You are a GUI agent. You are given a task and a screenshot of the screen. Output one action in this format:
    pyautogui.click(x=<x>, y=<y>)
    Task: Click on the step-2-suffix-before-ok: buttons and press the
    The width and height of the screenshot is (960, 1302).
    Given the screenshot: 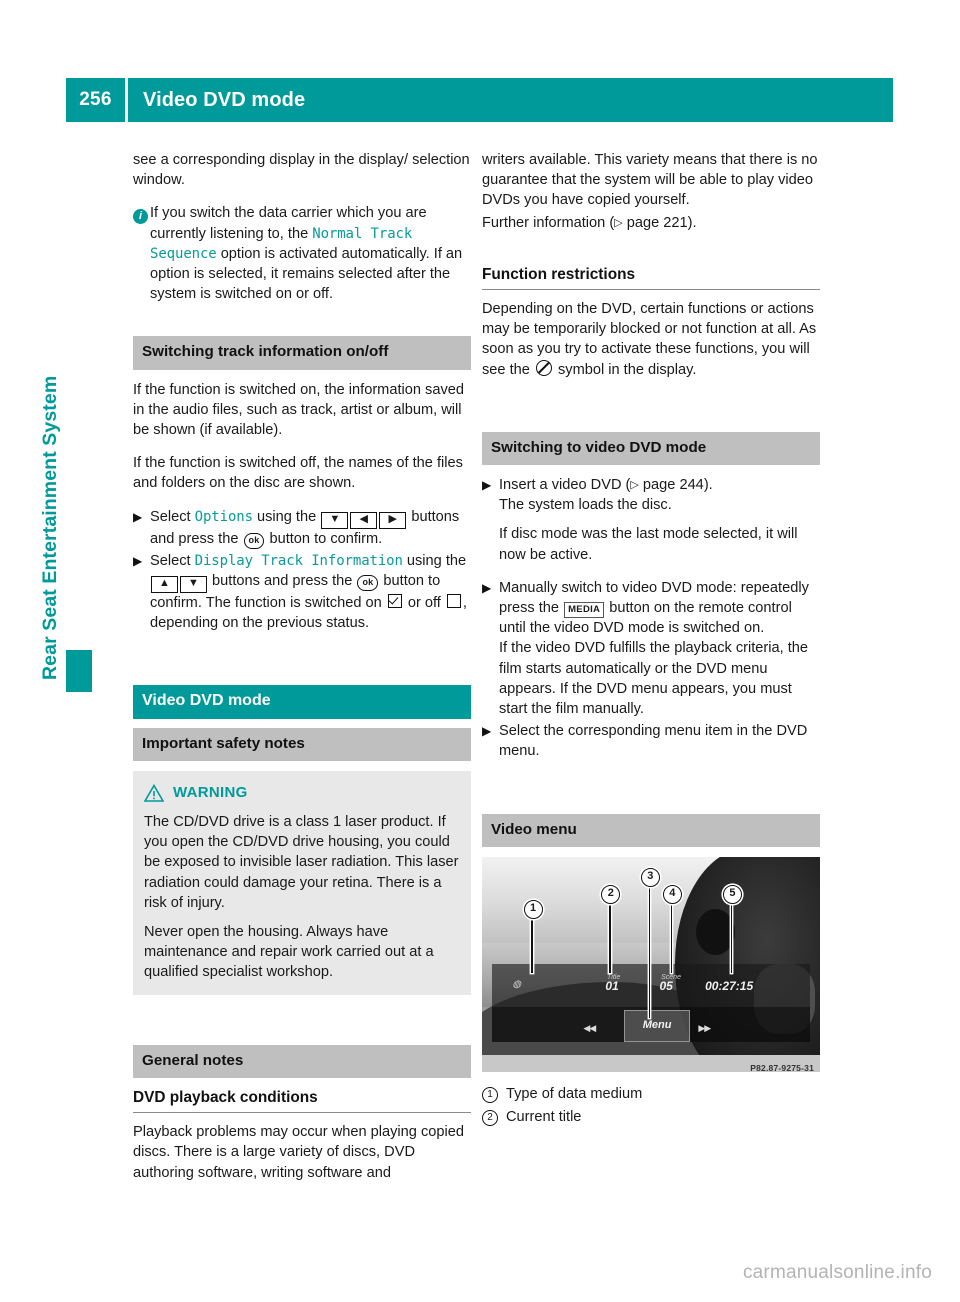 What is the action you would take?
    pyautogui.click(x=282, y=581)
    